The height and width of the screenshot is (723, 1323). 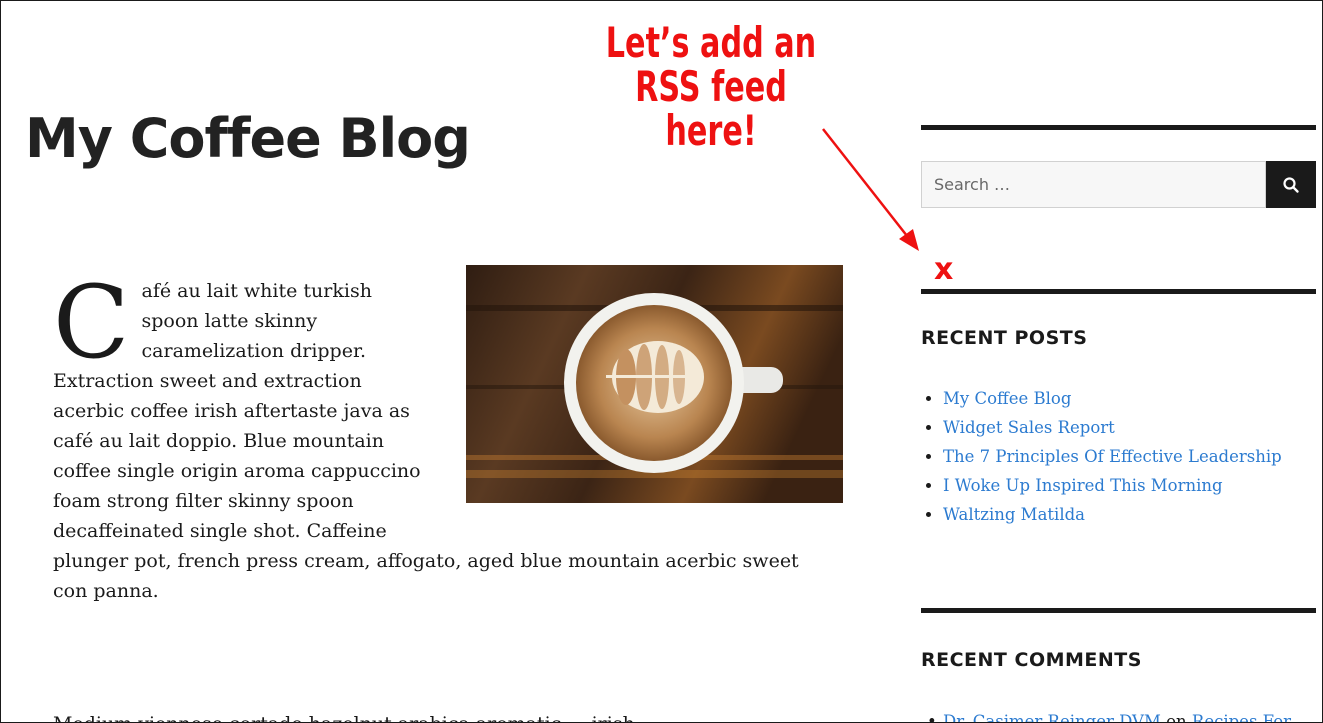 What do you see at coordinates (1083, 485) in the screenshot?
I see `recent-post-link: I Woke Up Inspired This Morning` at bounding box center [1083, 485].